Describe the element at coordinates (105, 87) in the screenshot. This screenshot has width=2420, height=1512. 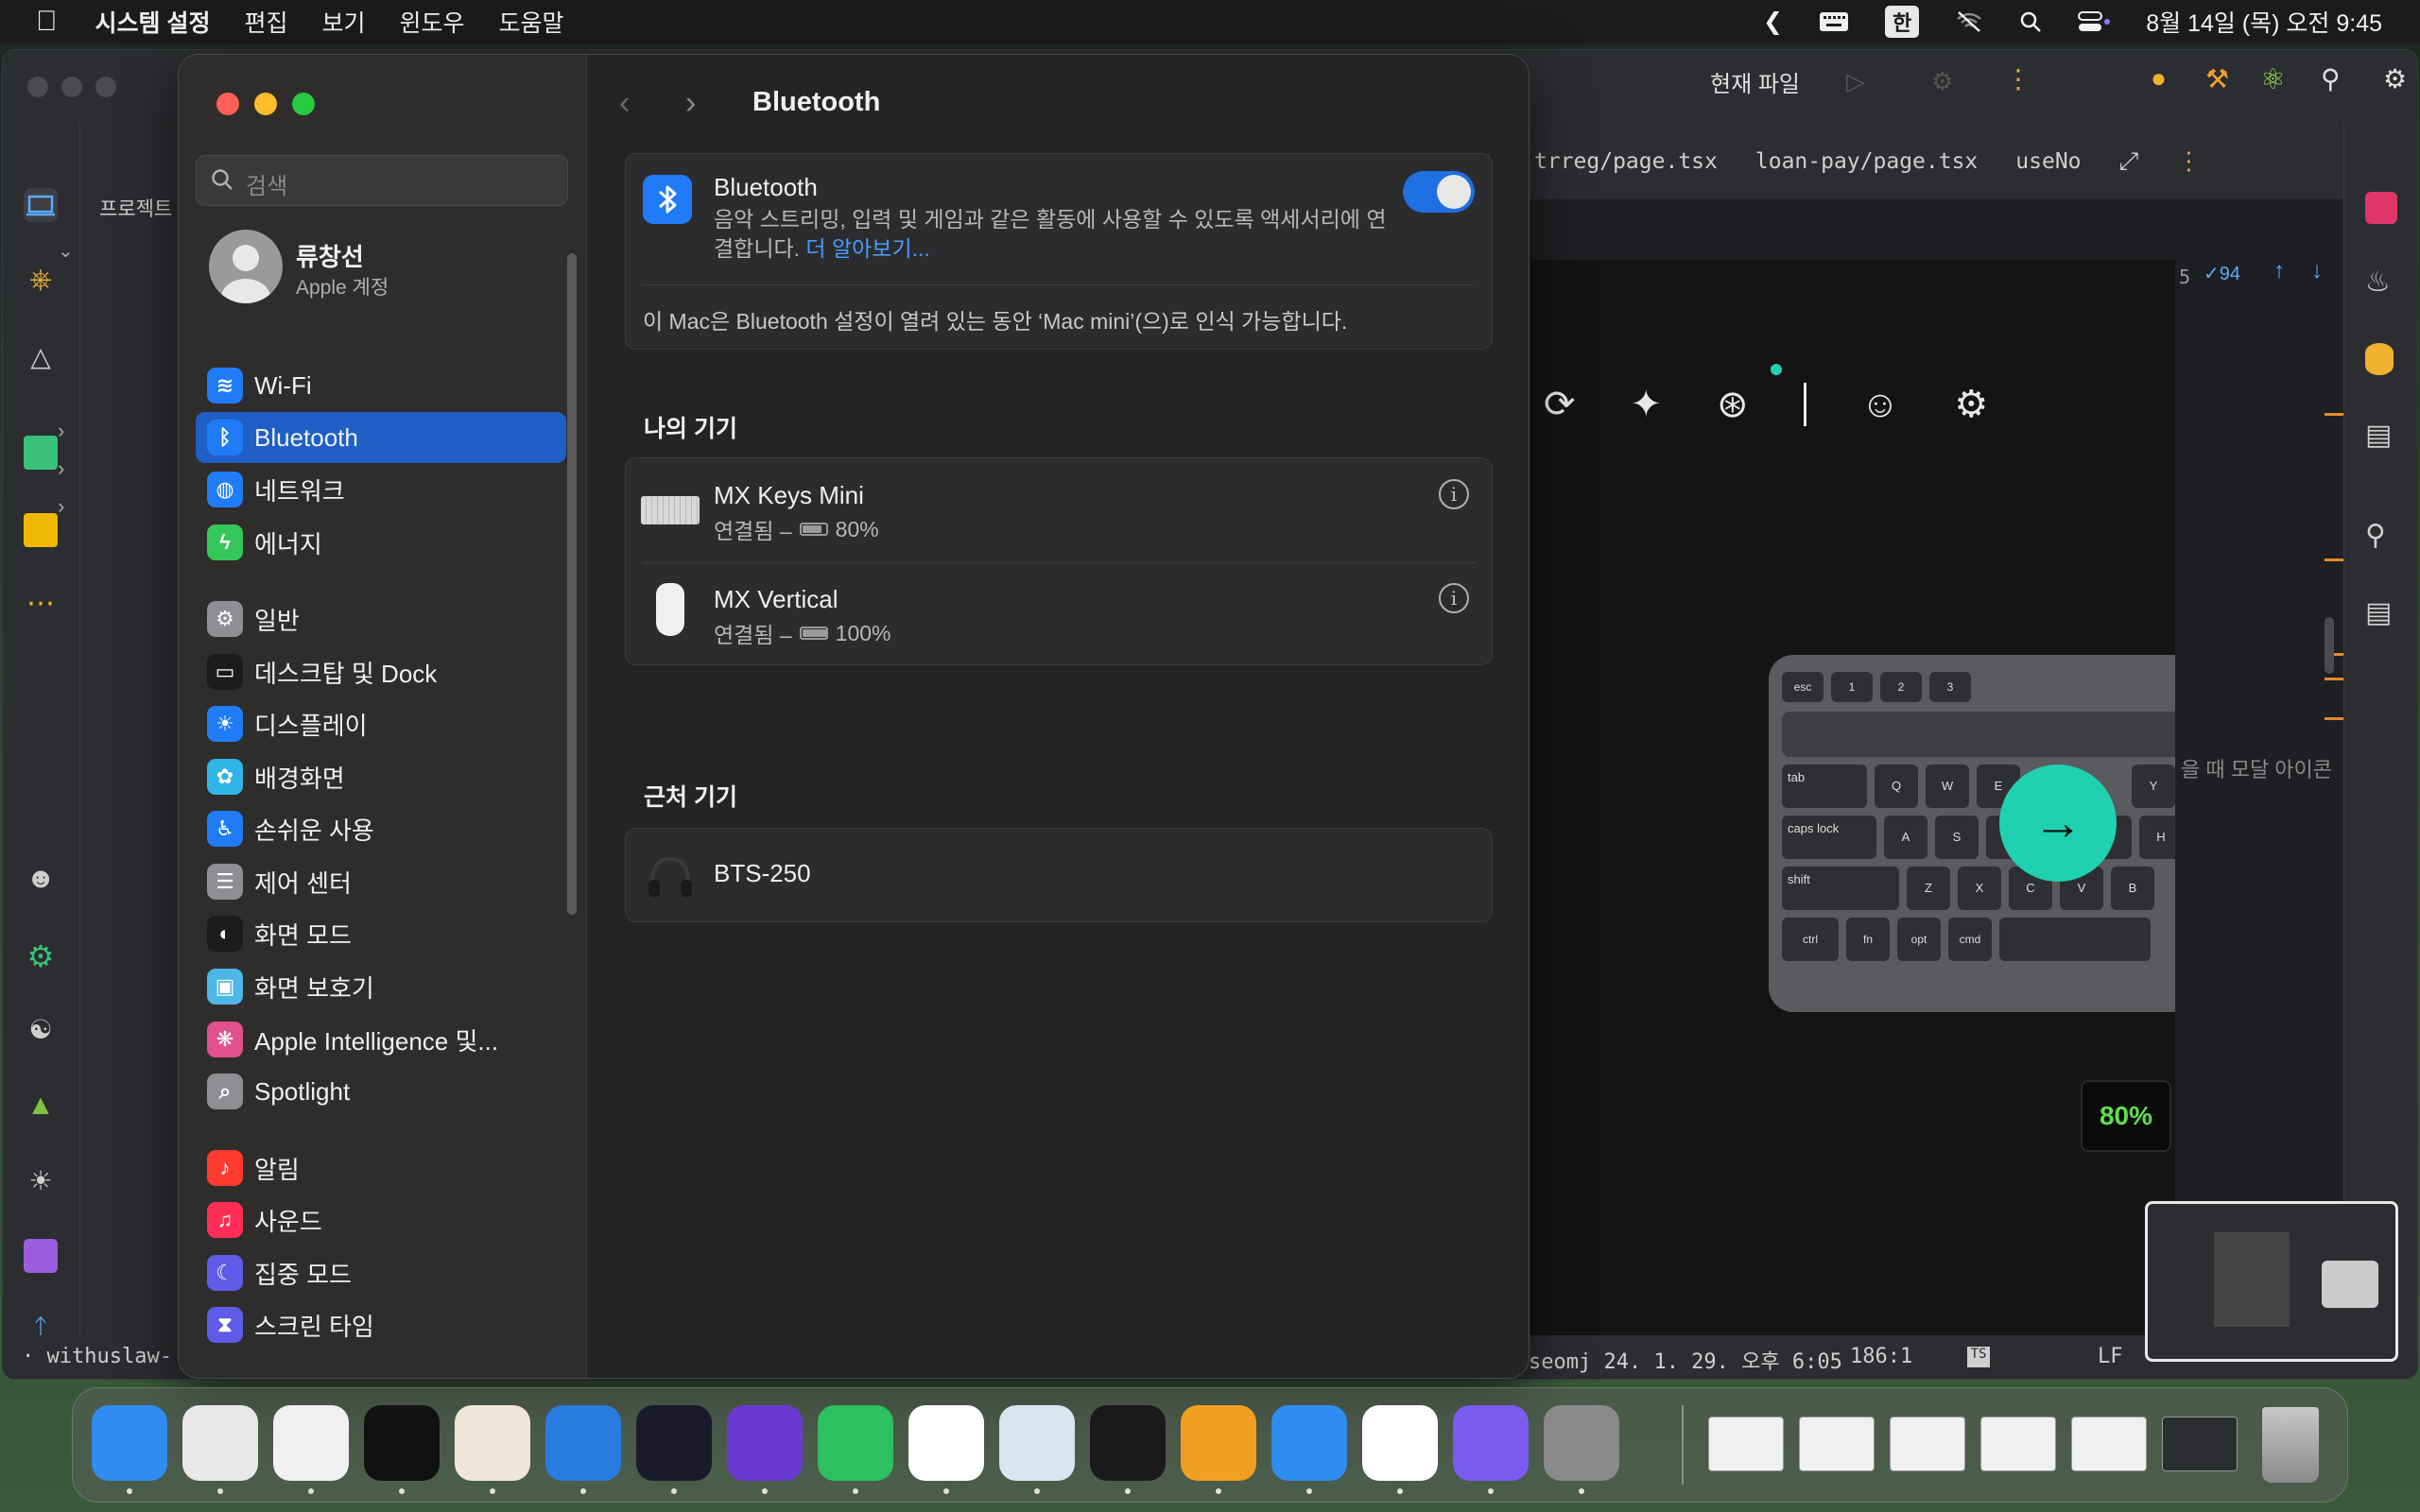
I see `ide-zoom-button` at that location.